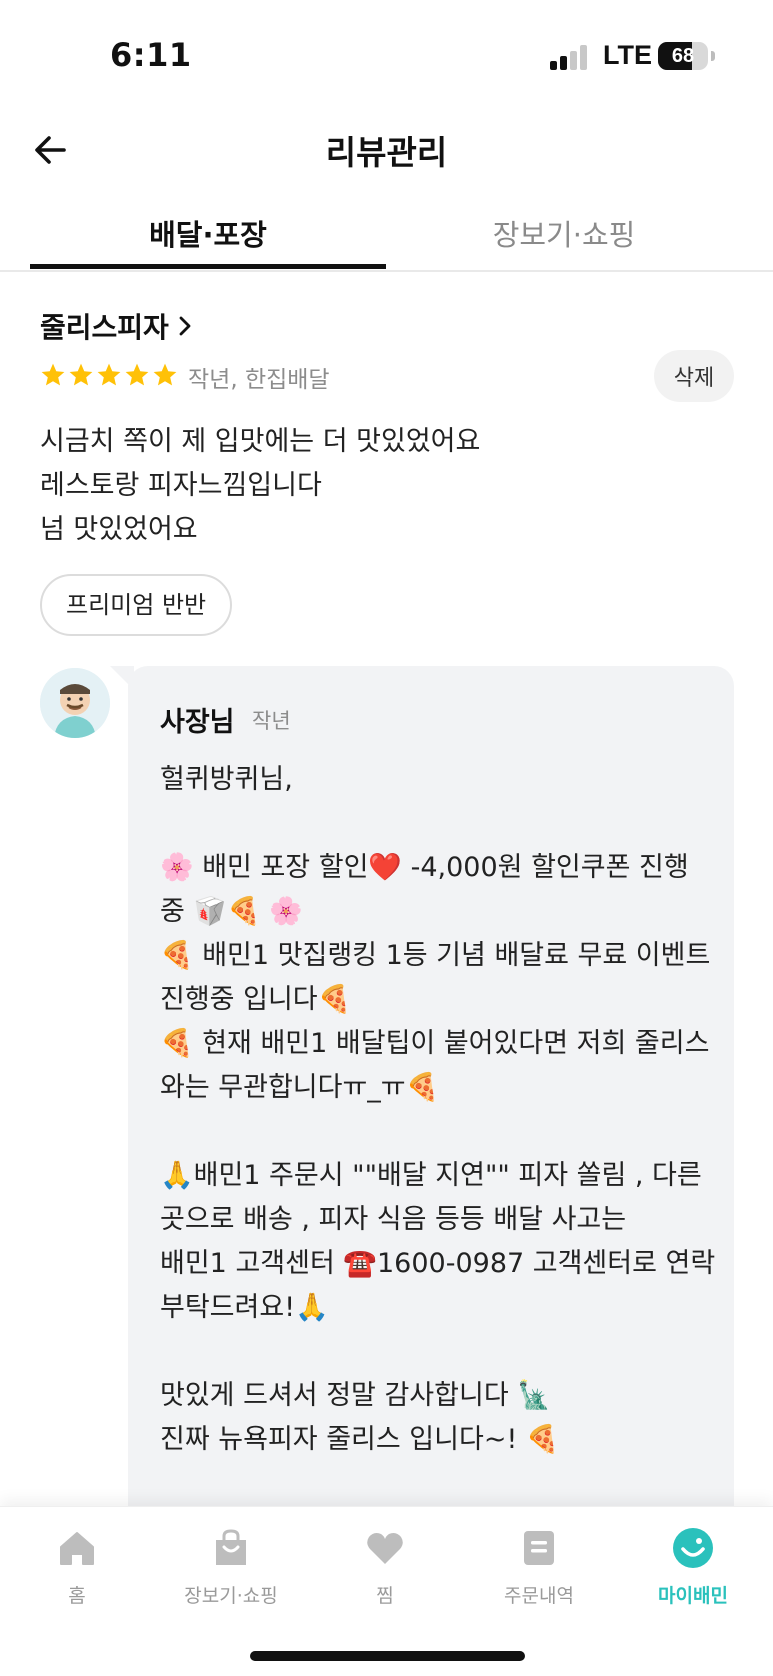  What do you see at coordinates (693, 1596) in the screenshot?
I see `nav-my-baemin-label: 마이배민` at bounding box center [693, 1596].